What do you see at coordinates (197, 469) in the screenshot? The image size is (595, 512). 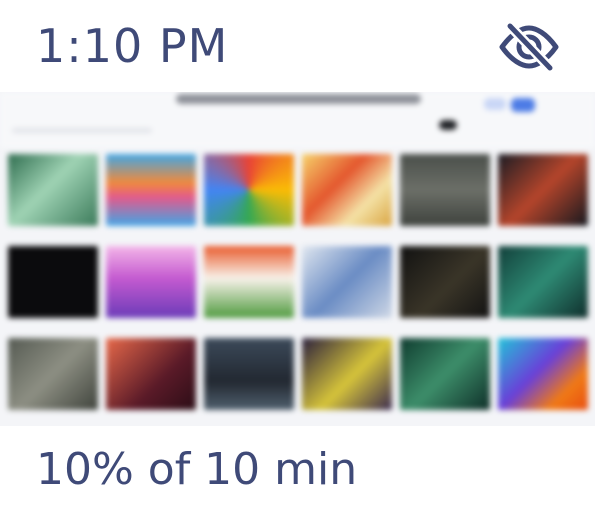 I see `progress-label: 10% of 10 min` at bounding box center [197, 469].